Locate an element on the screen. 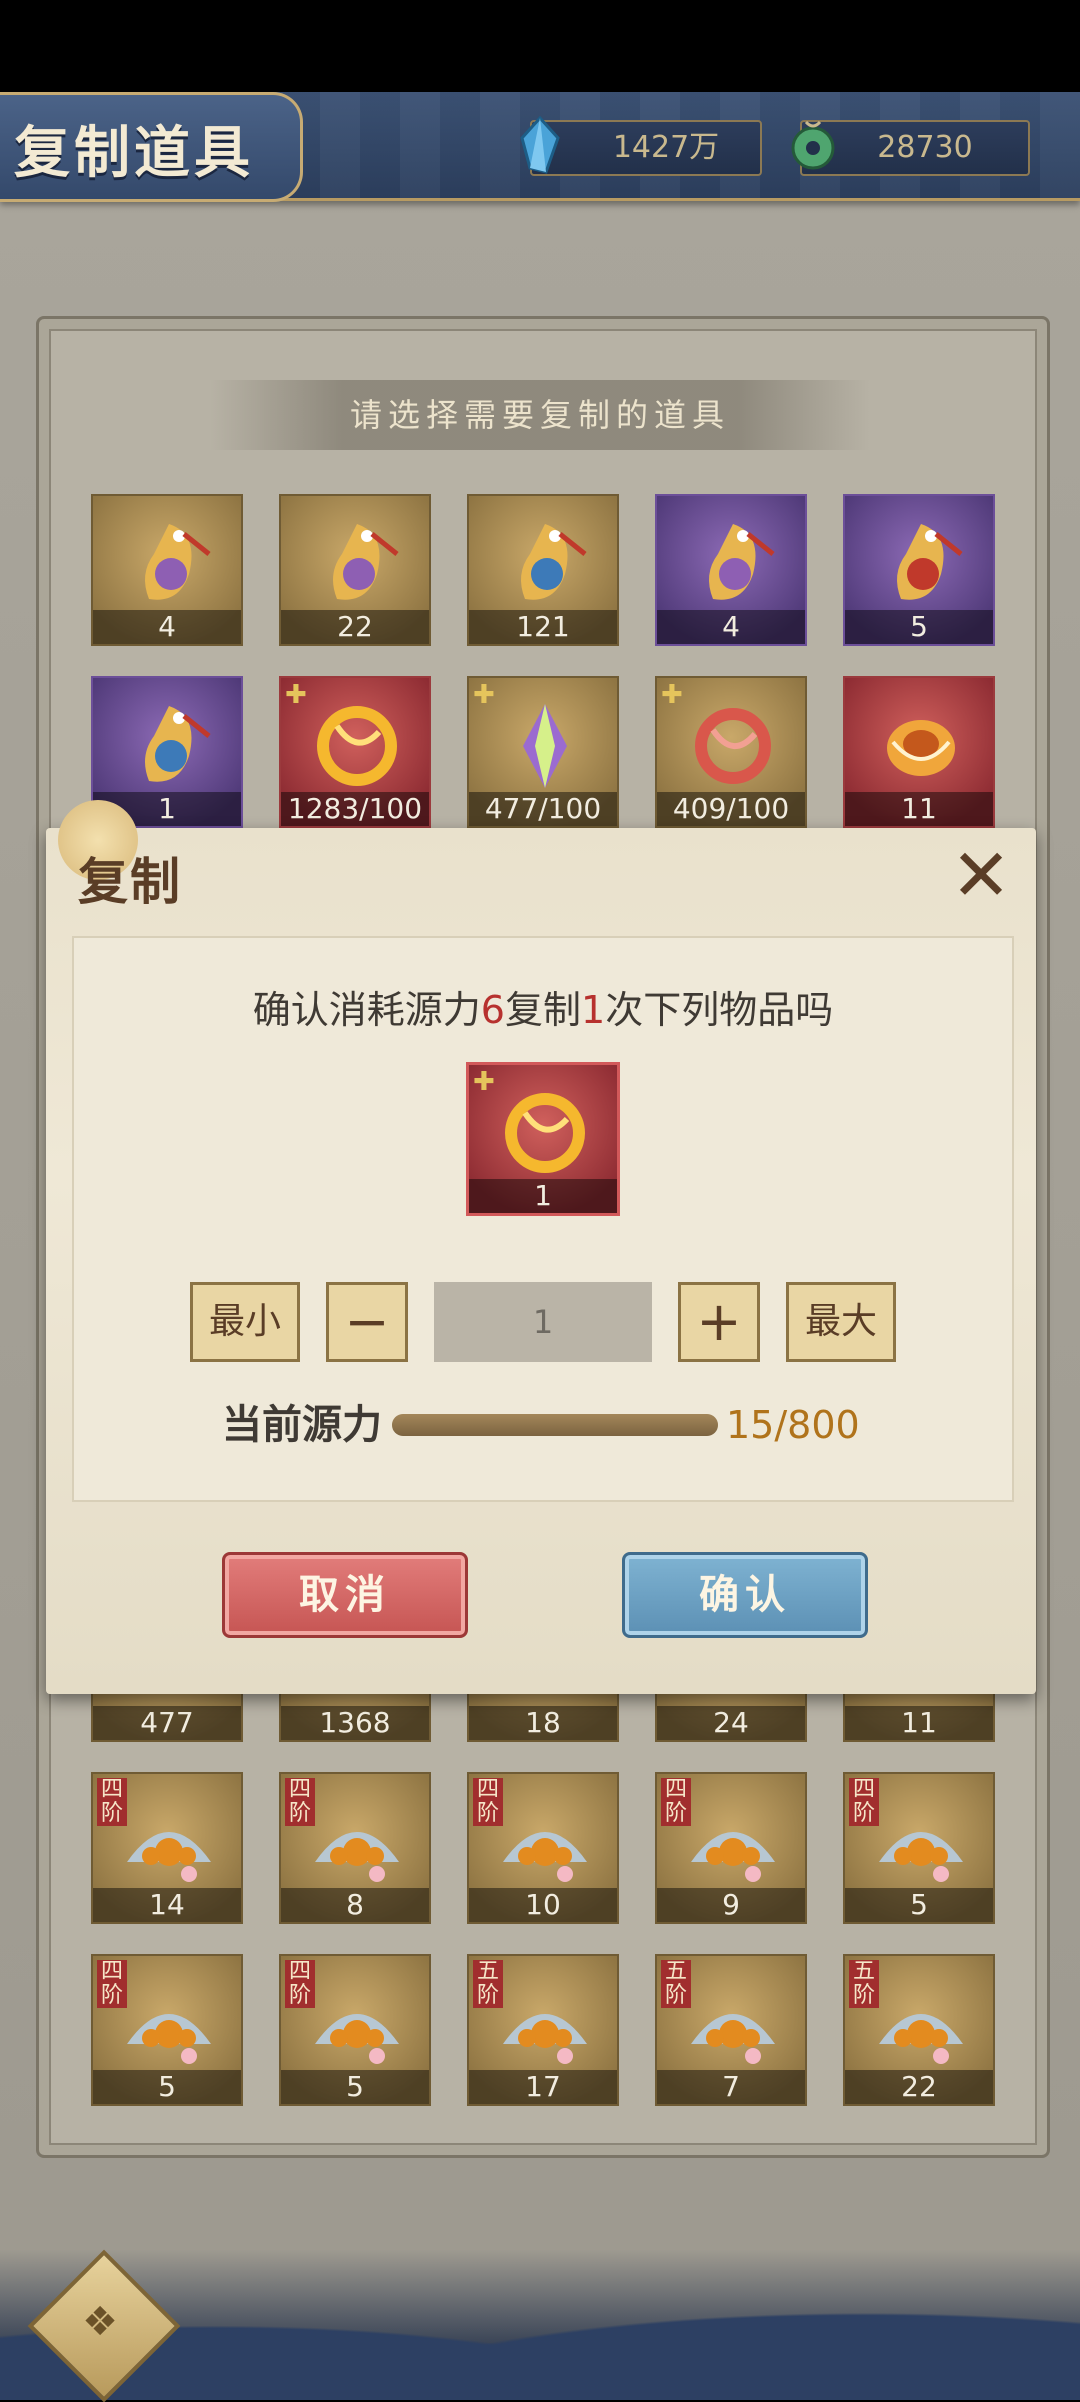 Image resolution: width=1080 pixels, height=2402 pixels. item-slot: 11 is located at coordinates (919, 752).